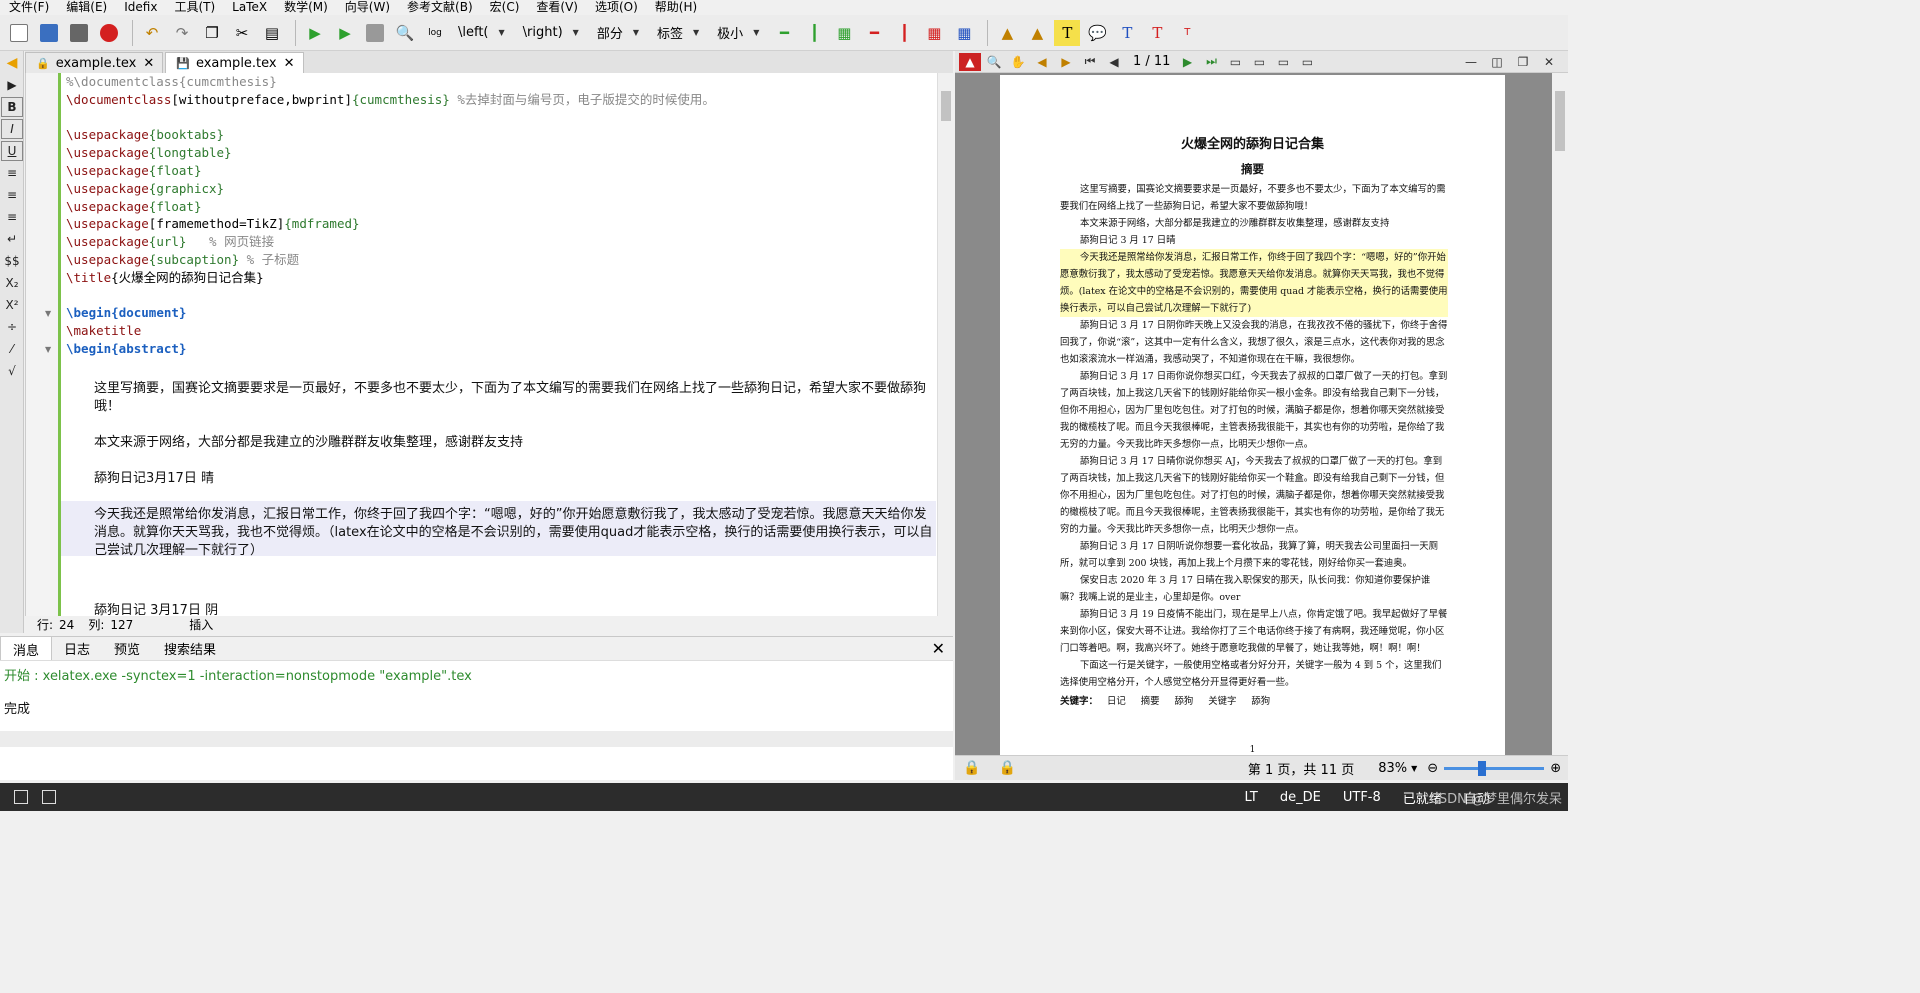 This screenshot has width=1920, height=993. I want to click on table-blue-icon: ▦, so click(964, 33).